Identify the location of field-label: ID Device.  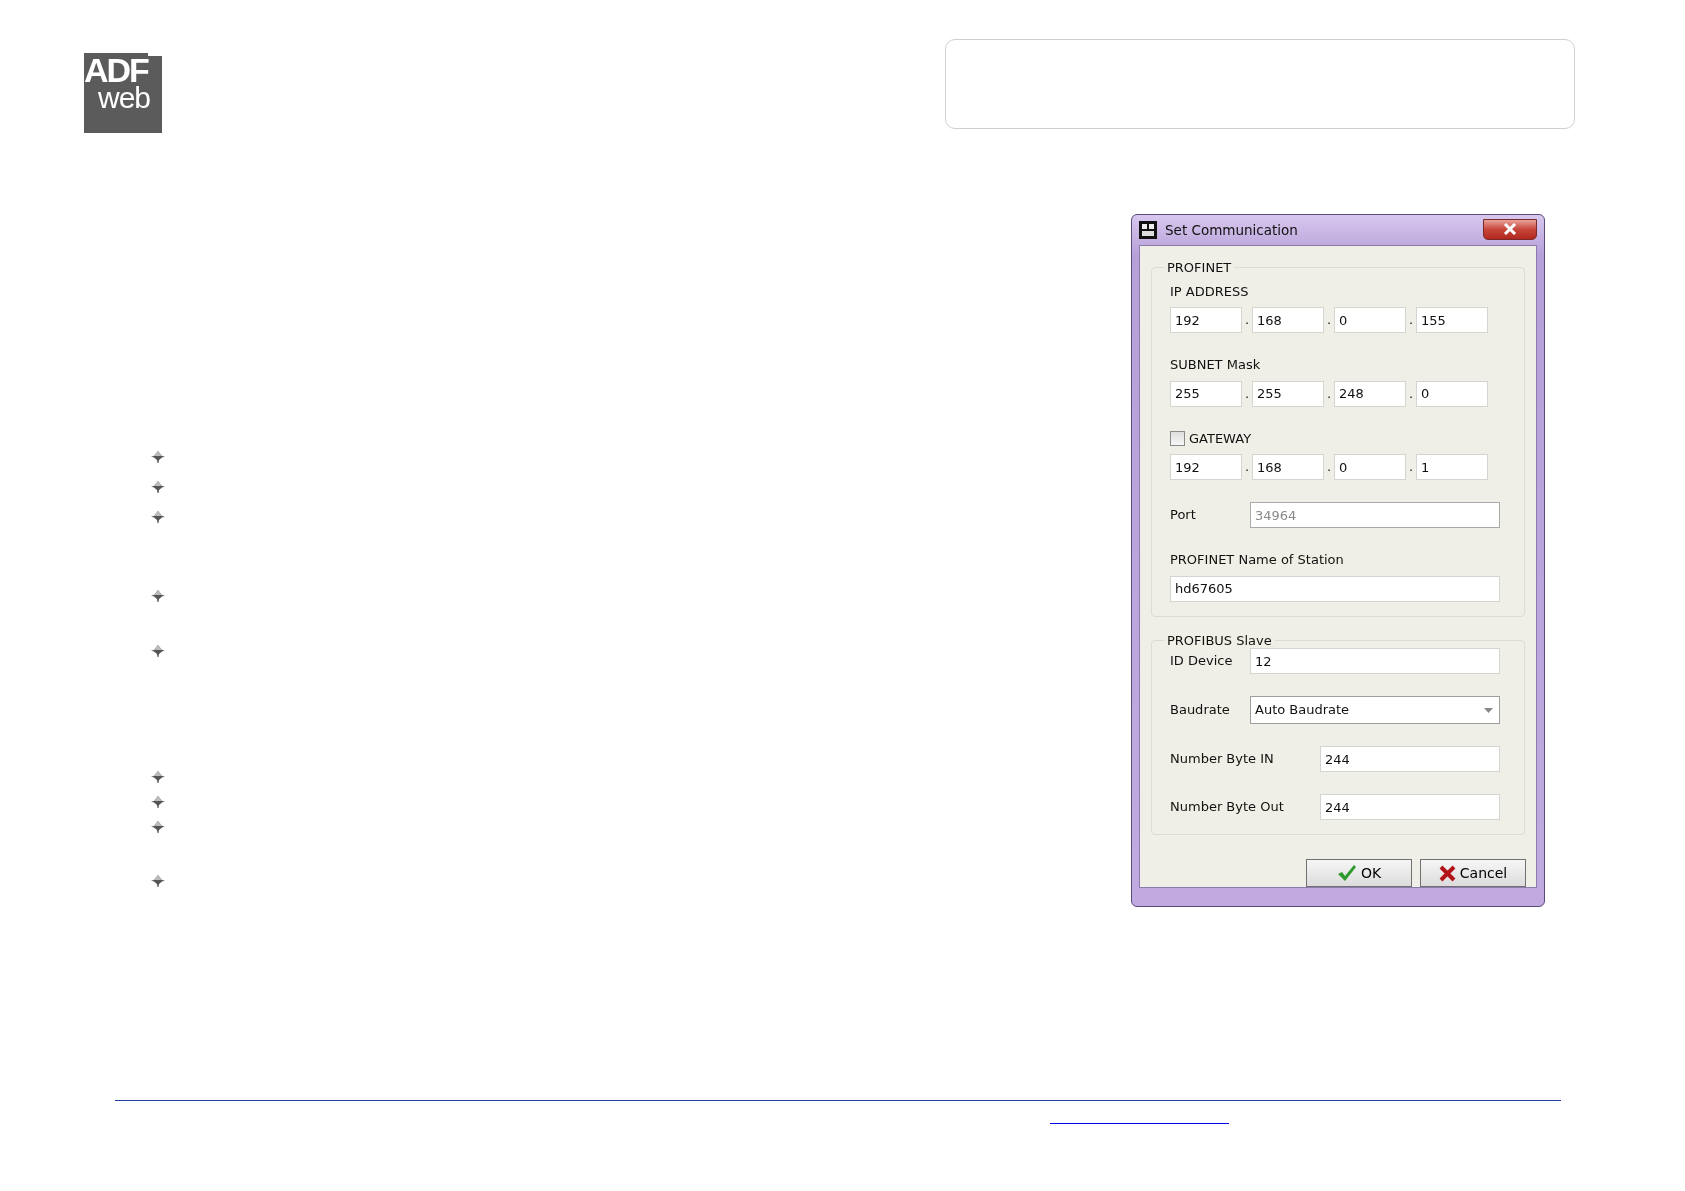
(1202, 661).